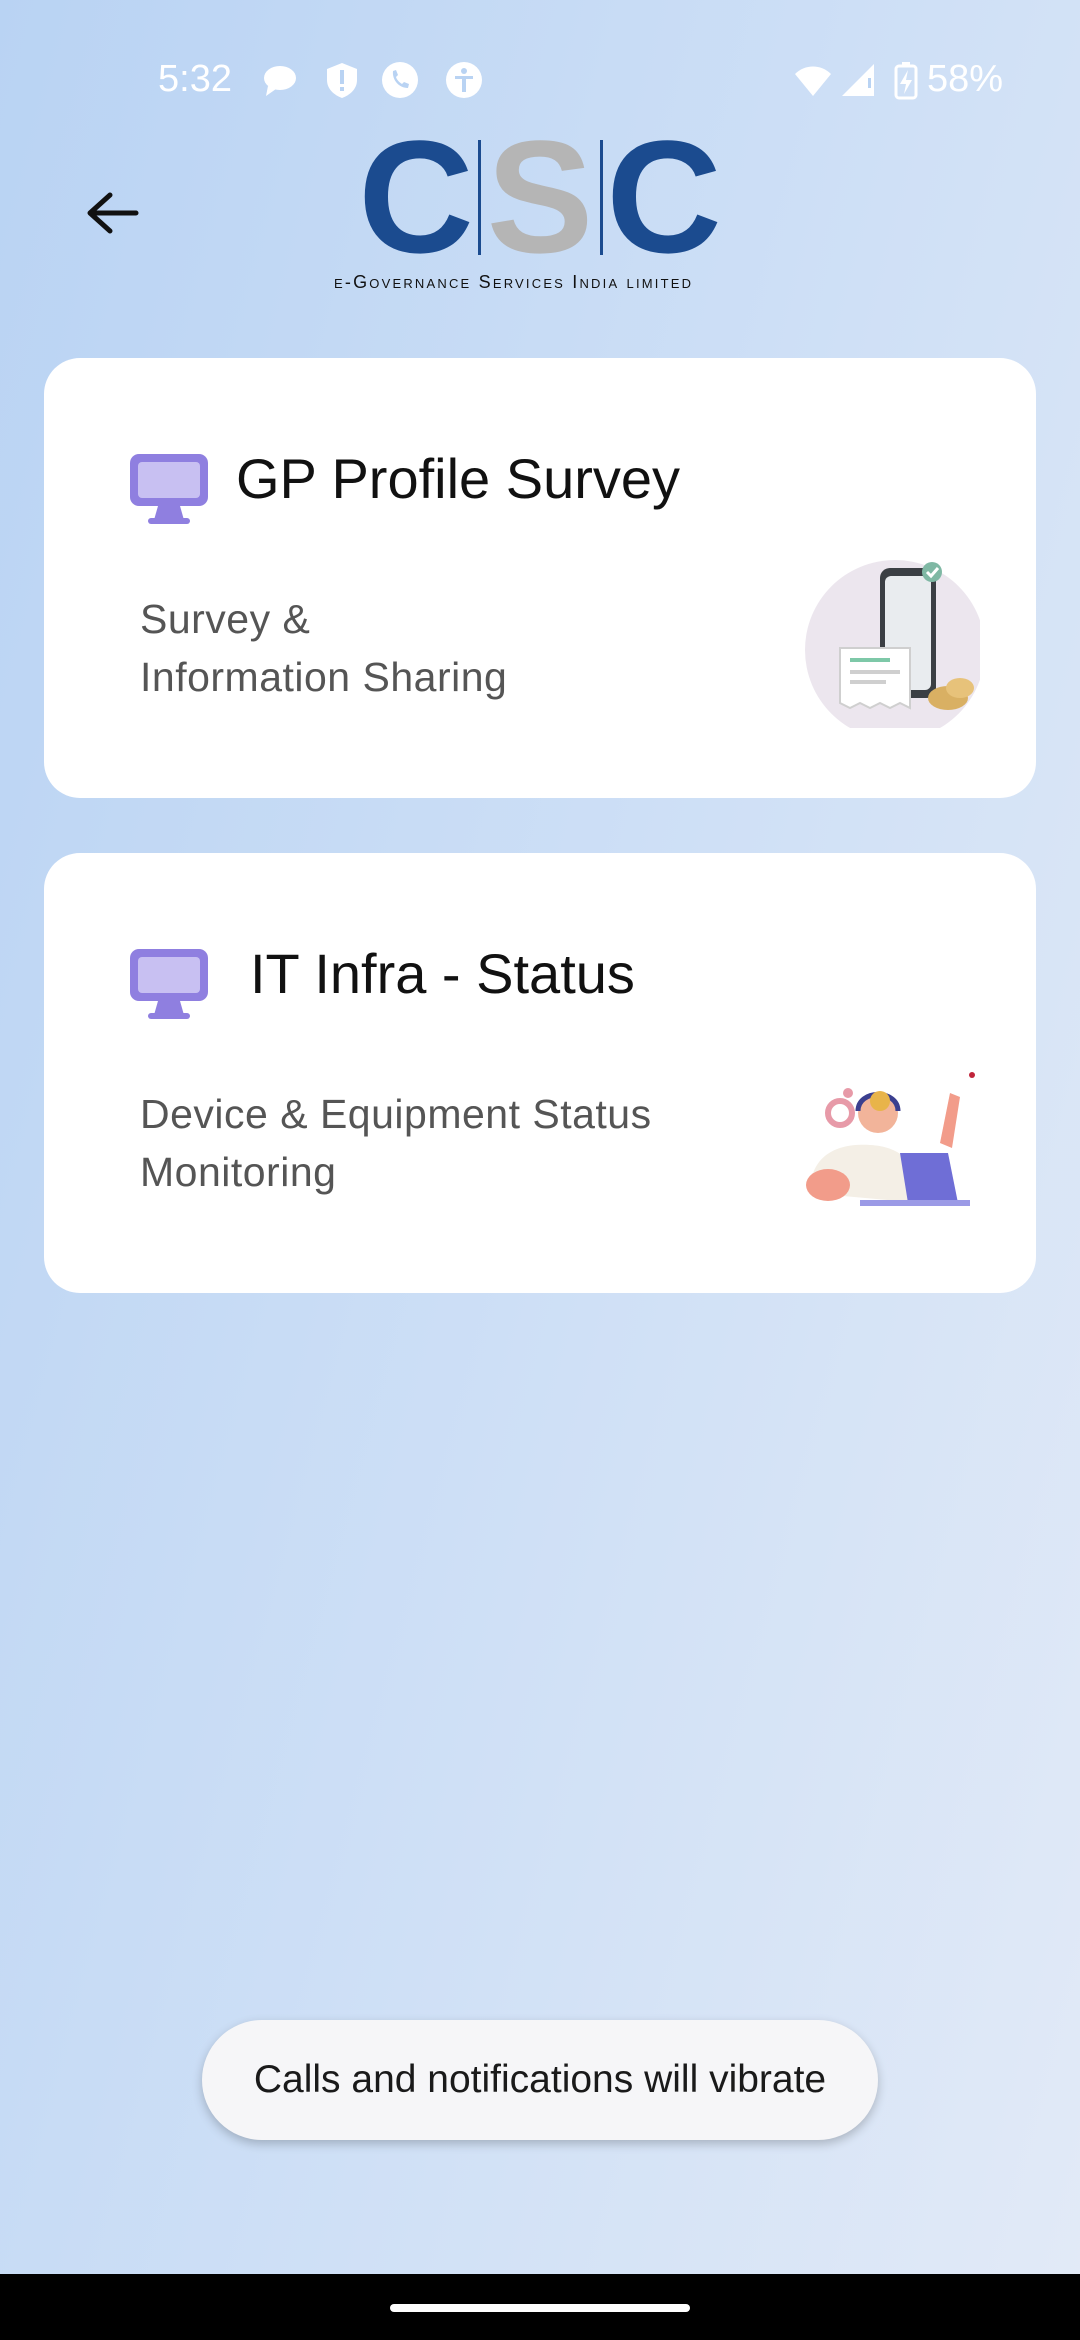 This screenshot has height=2340, width=1080. I want to click on card-description: Survey & Information Sharing, so click(324, 648).